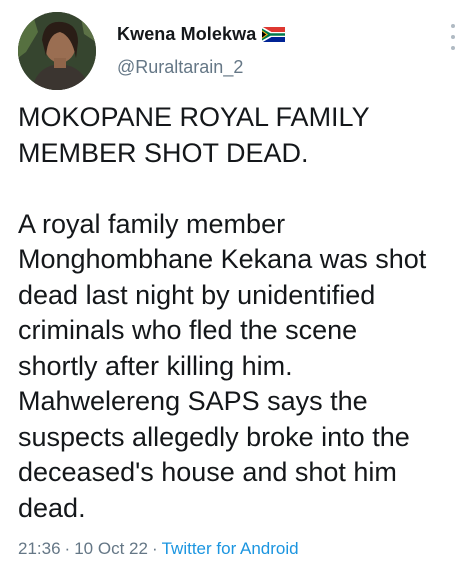 This screenshot has width=475, height=566. What do you see at coordinates (39, 548) in the screenshot?
I see `tweet-time: 21:36` at bounding box center [39, 548].